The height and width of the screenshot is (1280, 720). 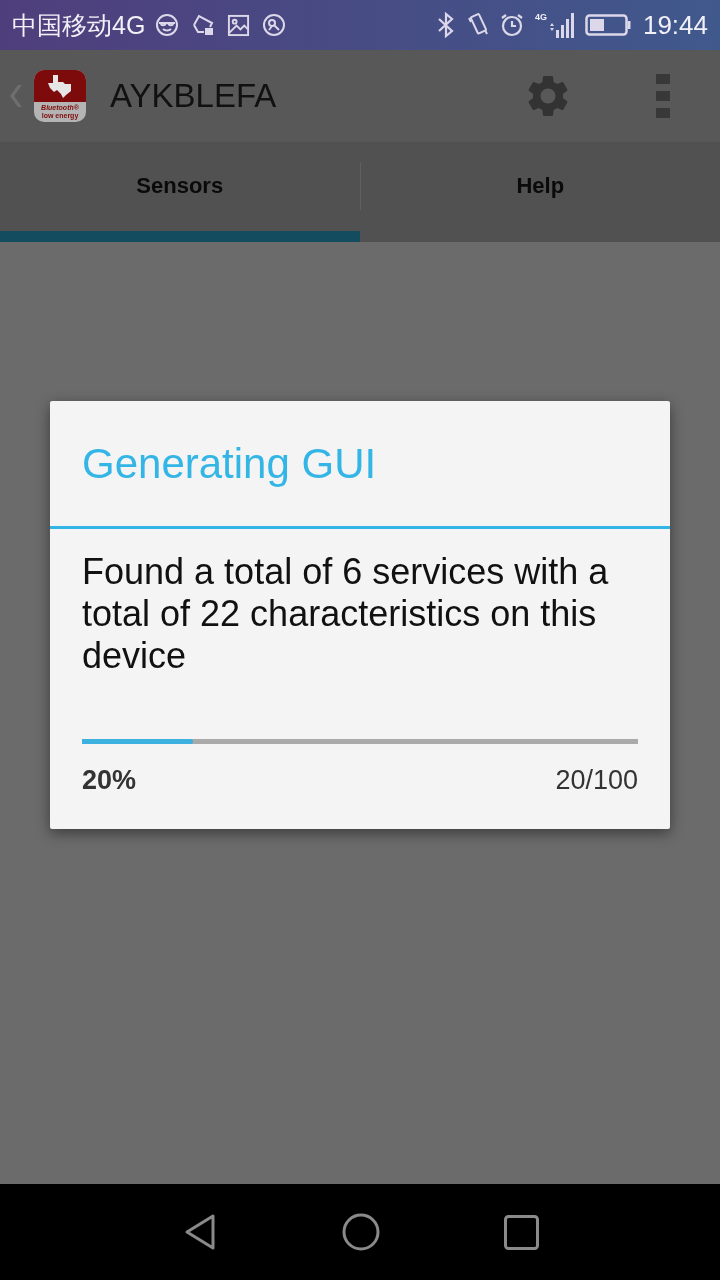 I want to click on recents-button, so click(x=521, y=1232).